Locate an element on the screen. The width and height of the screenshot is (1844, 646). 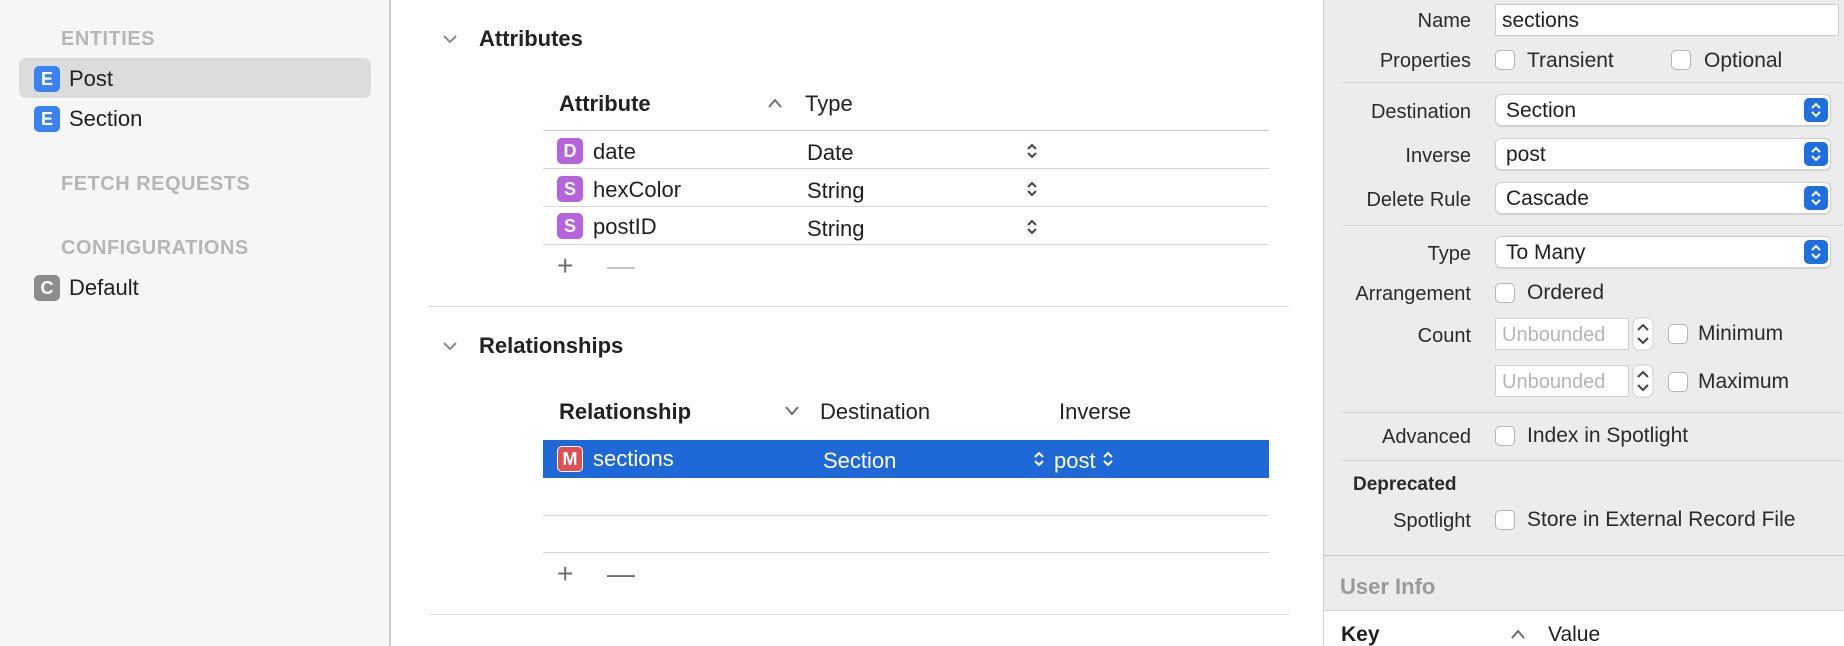
inverse-label: Inverse is located at coordinates (1438, 156).